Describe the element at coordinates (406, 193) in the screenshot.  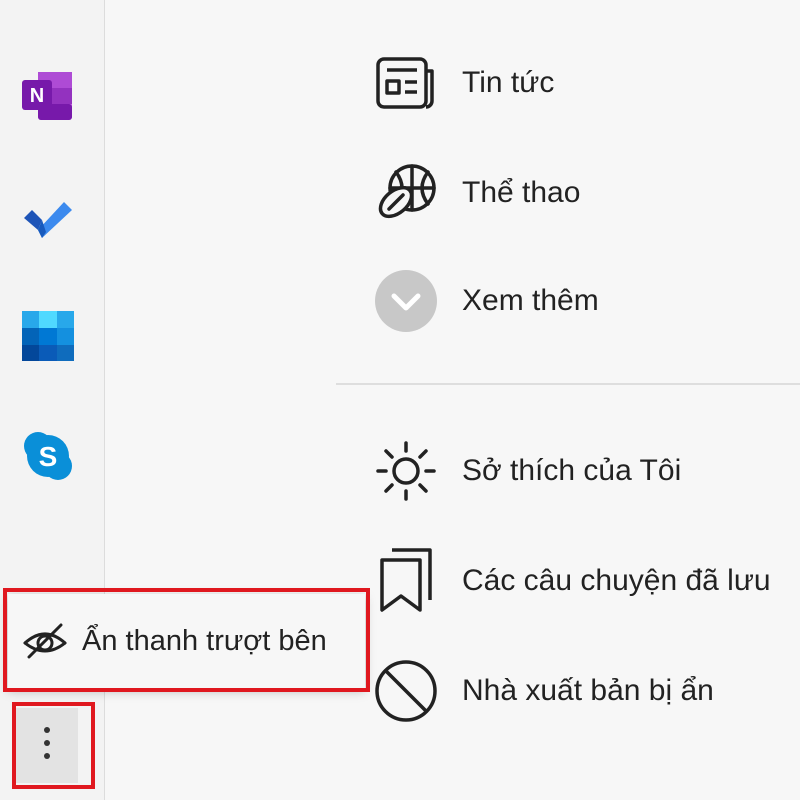
I see `sports-ball-icon` at that location.